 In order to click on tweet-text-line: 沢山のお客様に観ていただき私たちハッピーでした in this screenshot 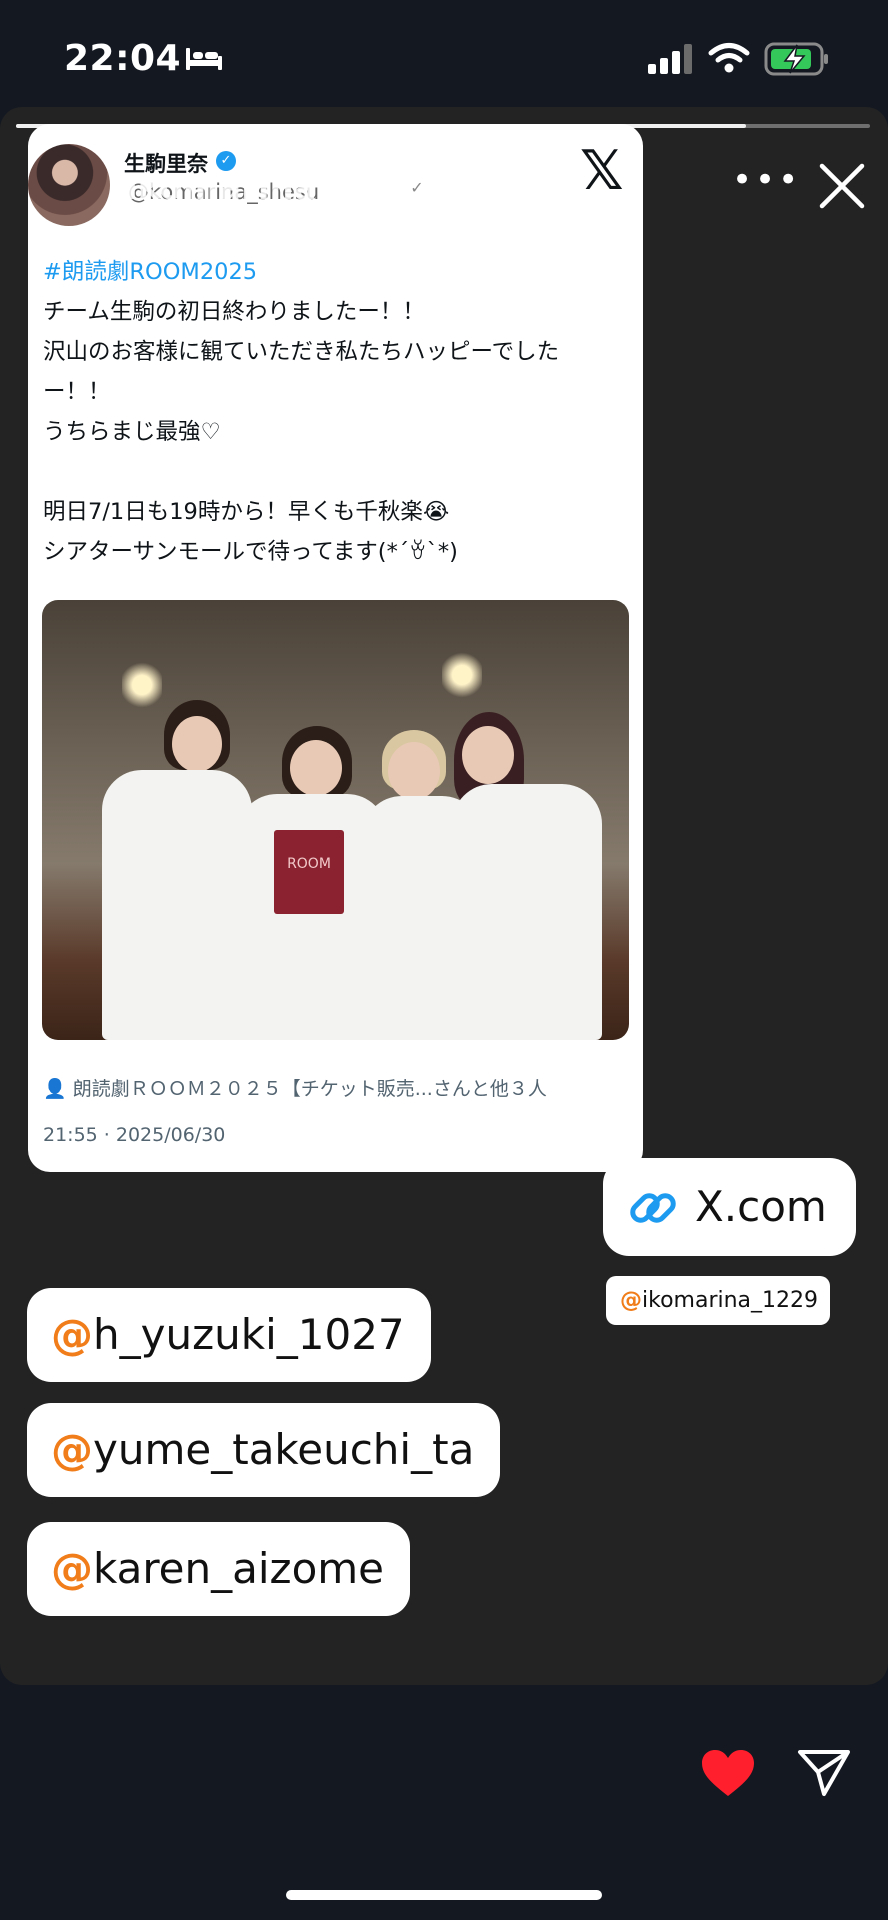, I will do `click(301, 352)`.